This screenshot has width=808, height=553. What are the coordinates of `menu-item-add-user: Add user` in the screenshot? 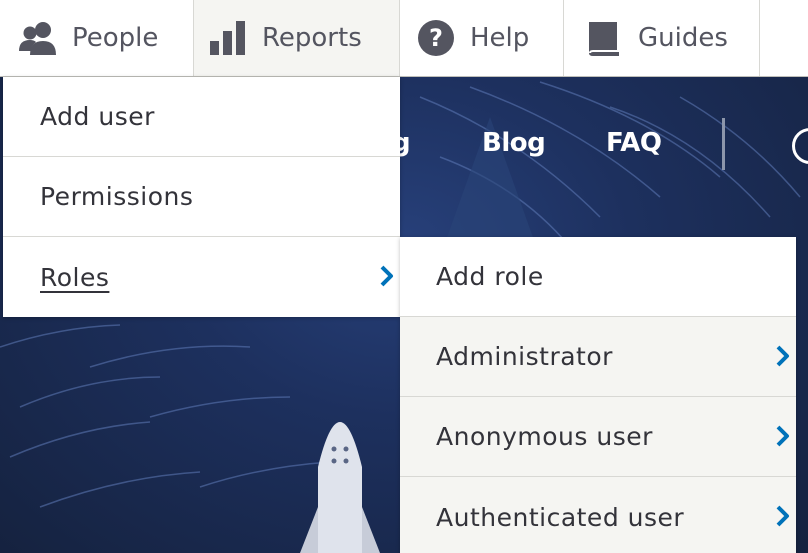 It's located at (201, 117).